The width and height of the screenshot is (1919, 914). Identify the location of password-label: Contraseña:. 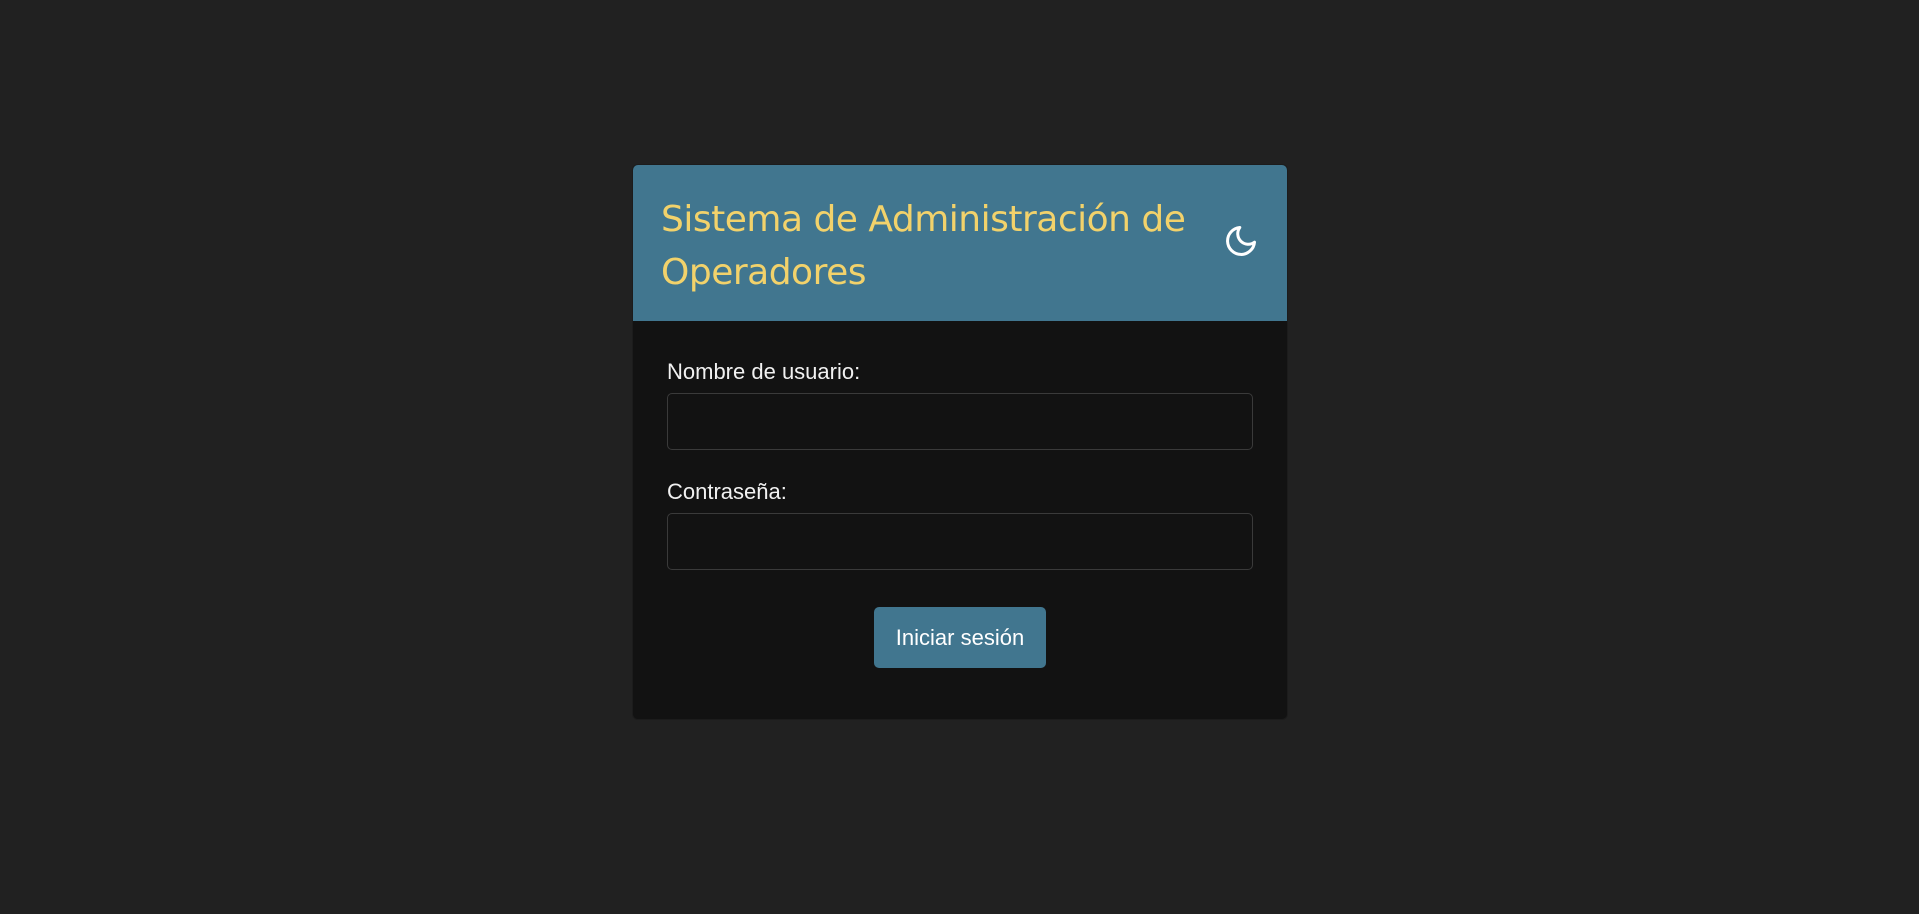
(727, 491).